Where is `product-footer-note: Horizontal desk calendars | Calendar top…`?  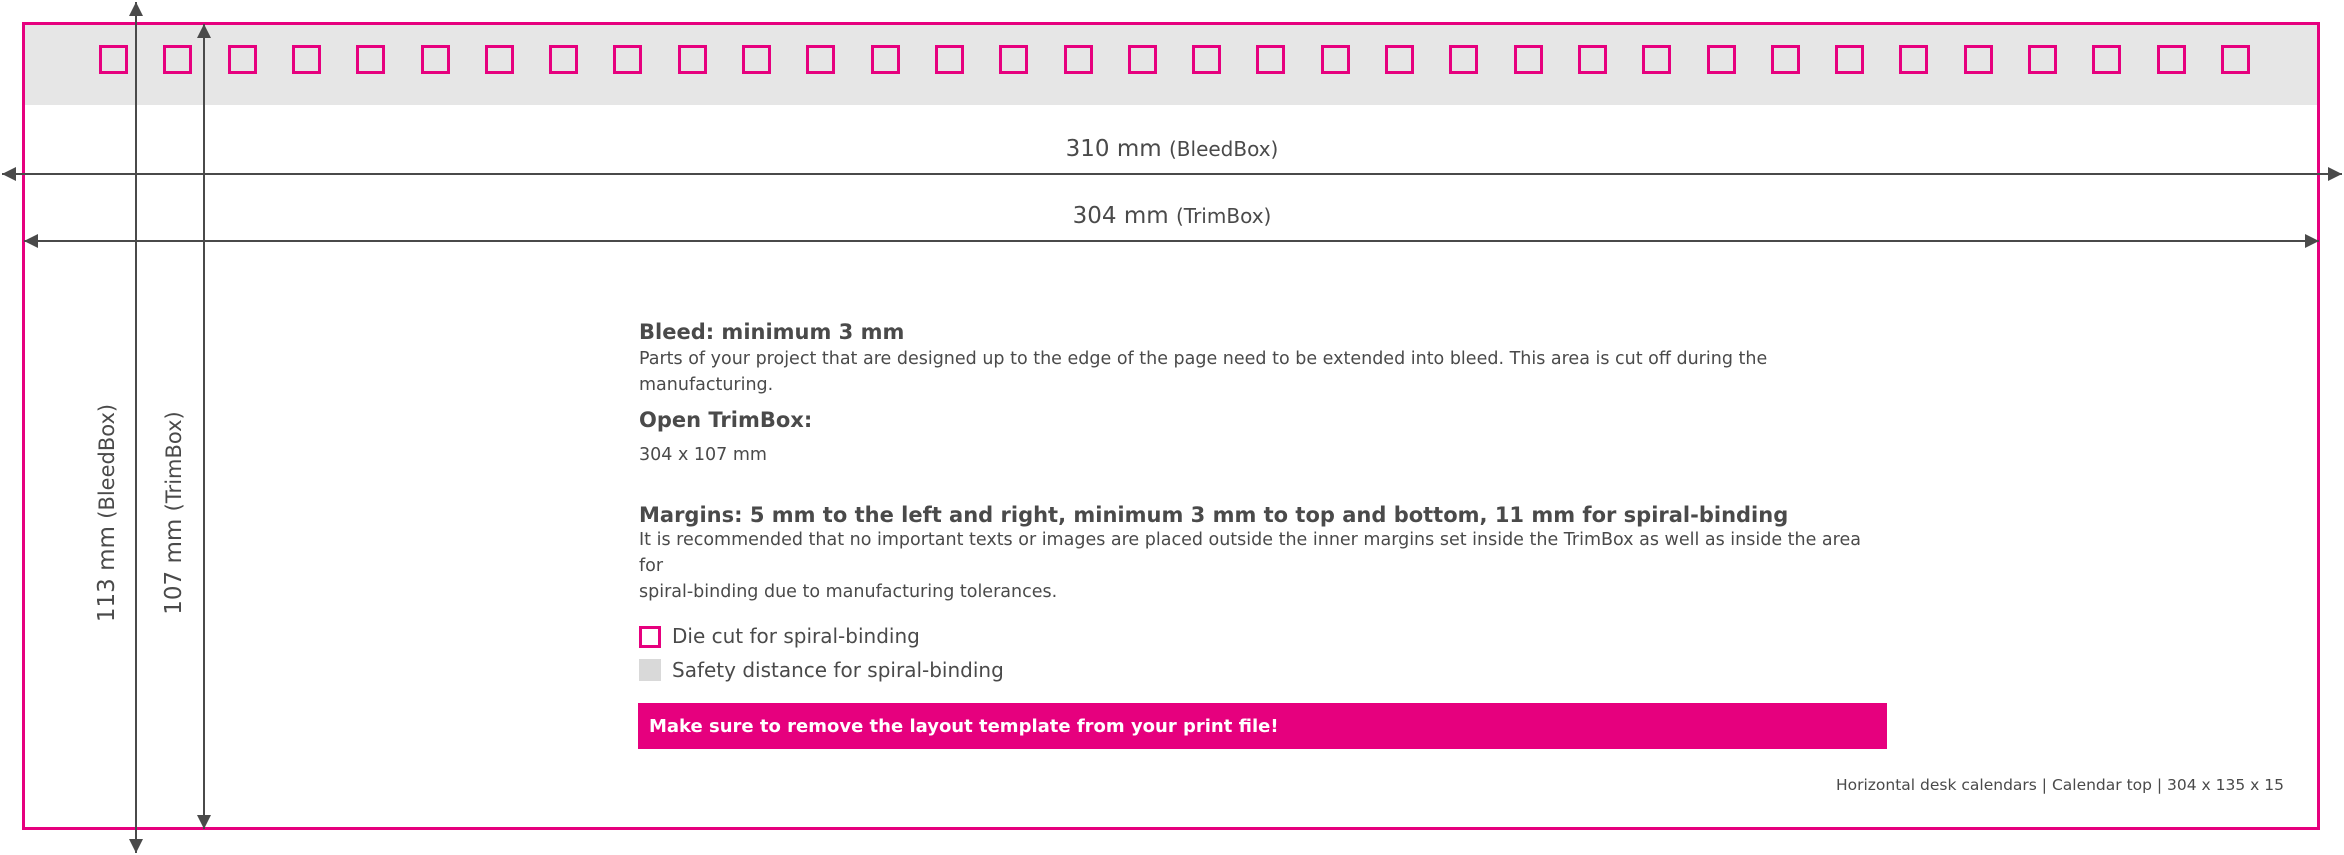 product-footer-note: Horizontal desk calendars | Calendar top… is located at coordinates (2059, 785).